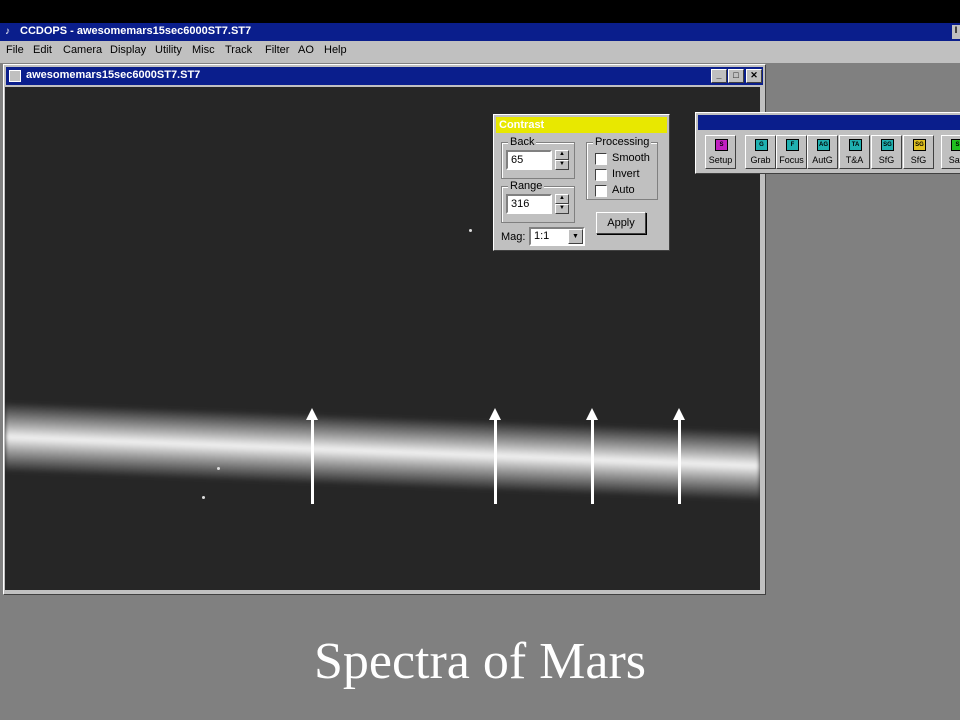 This screenshot has height=720, width=960. What do you see at coordinates (82, 50) in the screenshot?
I see `menu-camera: Camera` at bounding box center [82, 50].